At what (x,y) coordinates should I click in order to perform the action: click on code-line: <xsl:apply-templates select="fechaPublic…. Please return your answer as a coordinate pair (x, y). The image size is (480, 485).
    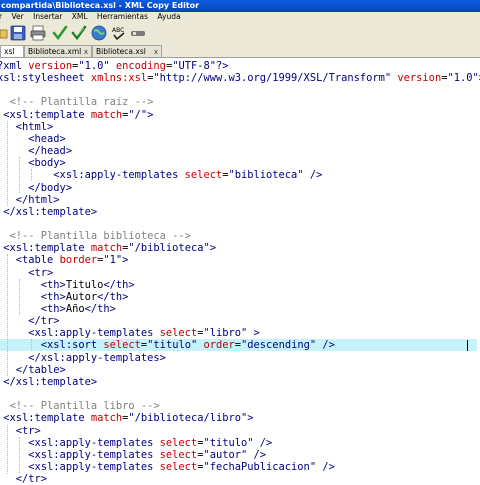
    Looking at the image, I should click on (238, 467).